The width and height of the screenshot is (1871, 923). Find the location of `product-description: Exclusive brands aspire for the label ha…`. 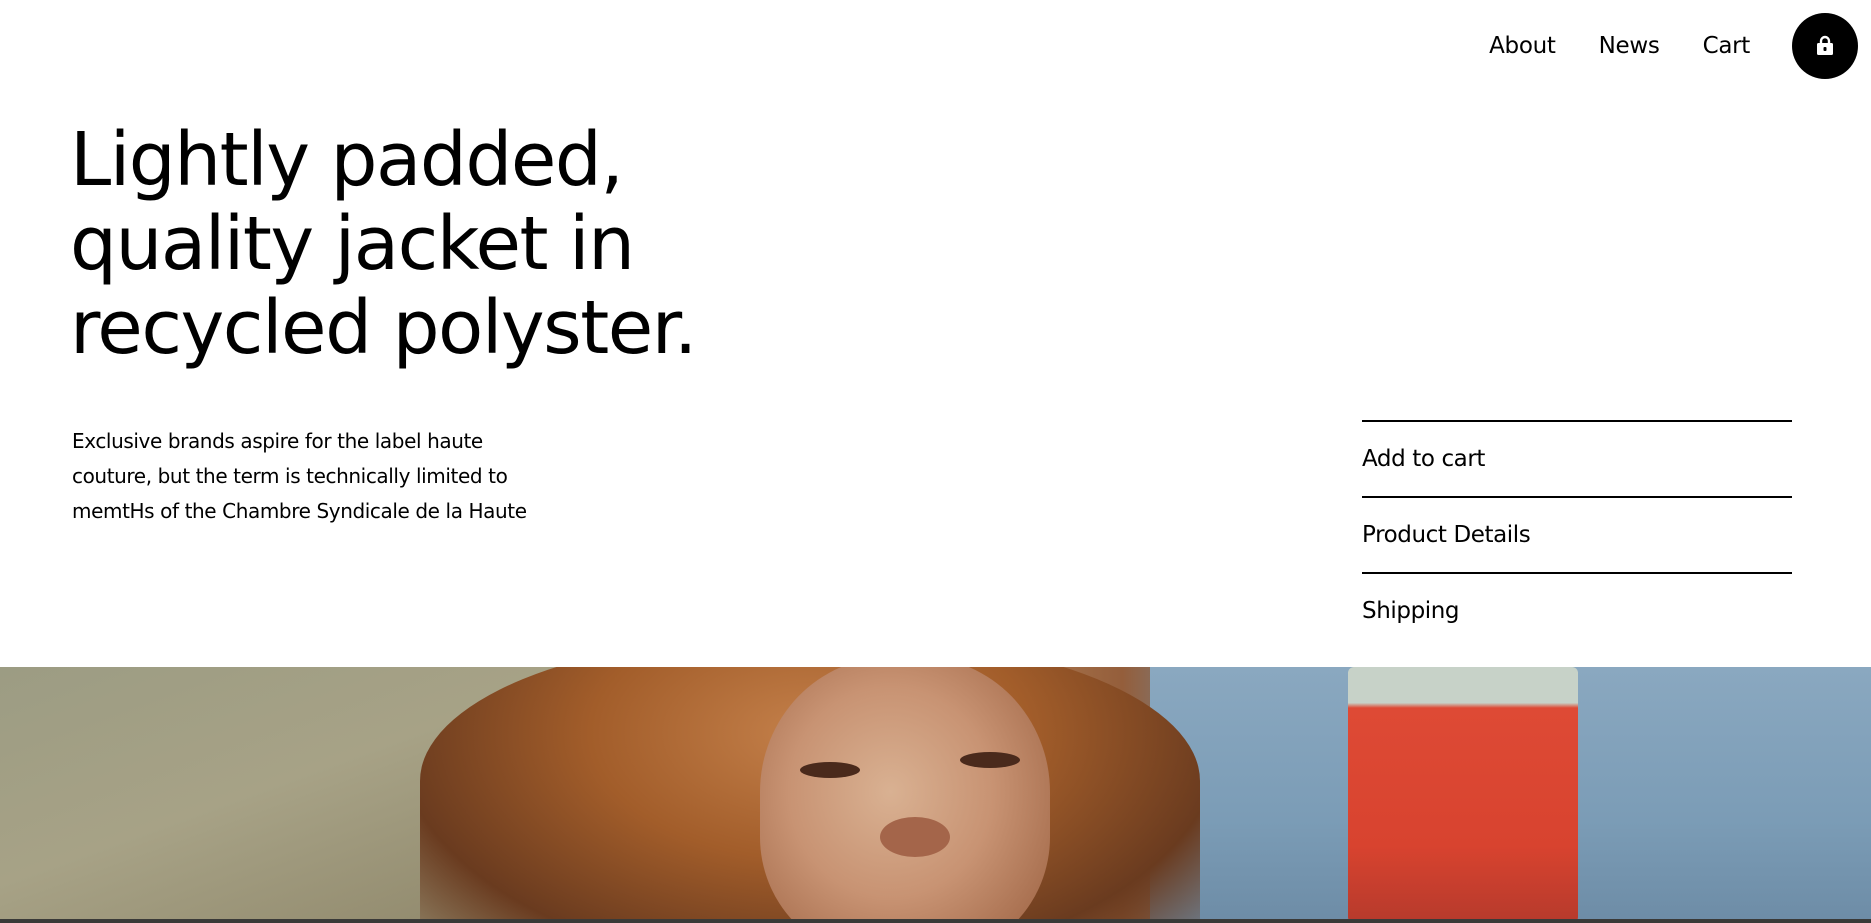

product-description: Exclusive brands aspire for the label ha… is located at coordinates (332, 476).